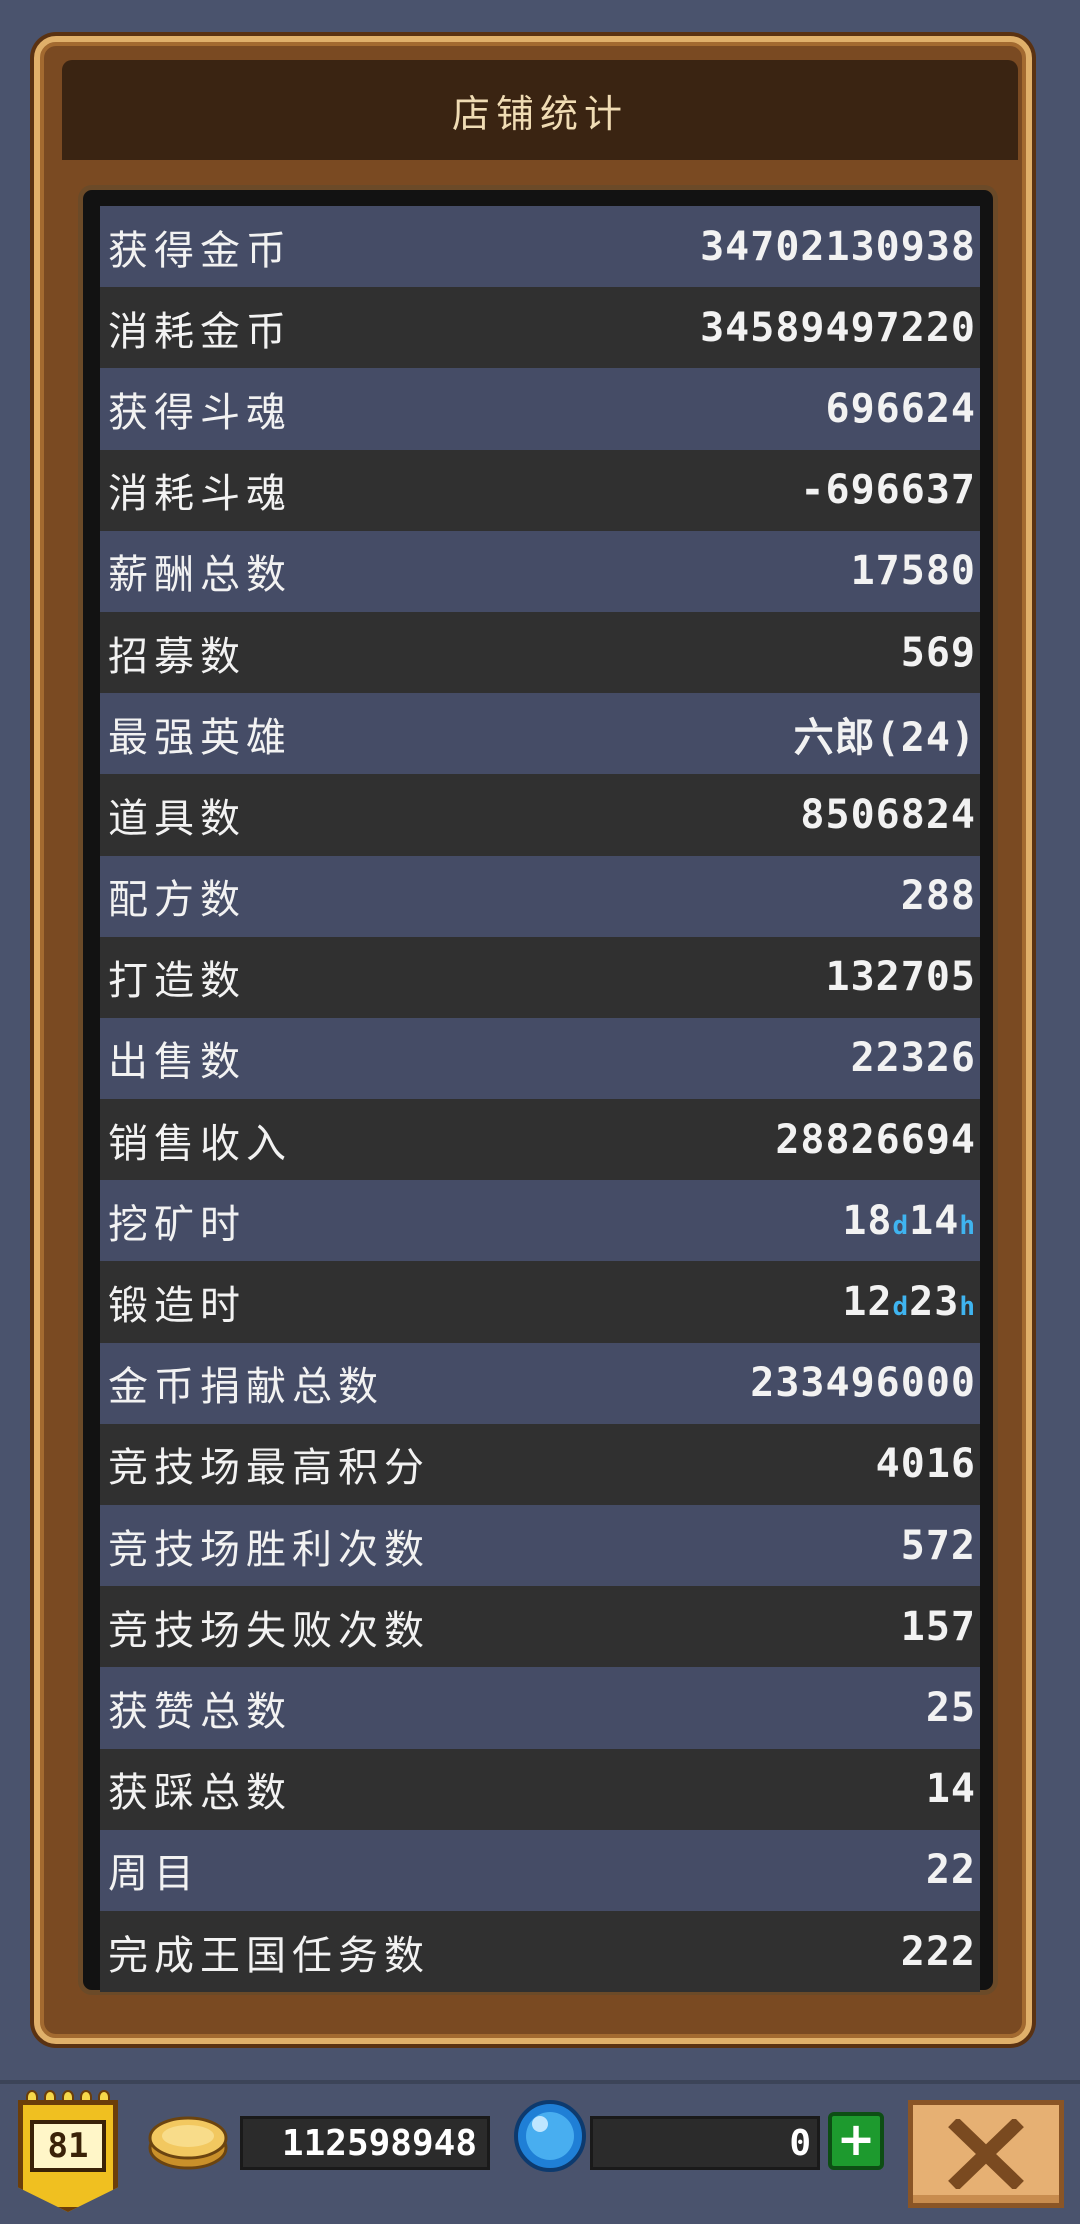 This screenshot has height=2224, width=1080. Describe the element at coordinates (838, 246) in the screenshot. I see `stat-value: 34702130938` at that location.